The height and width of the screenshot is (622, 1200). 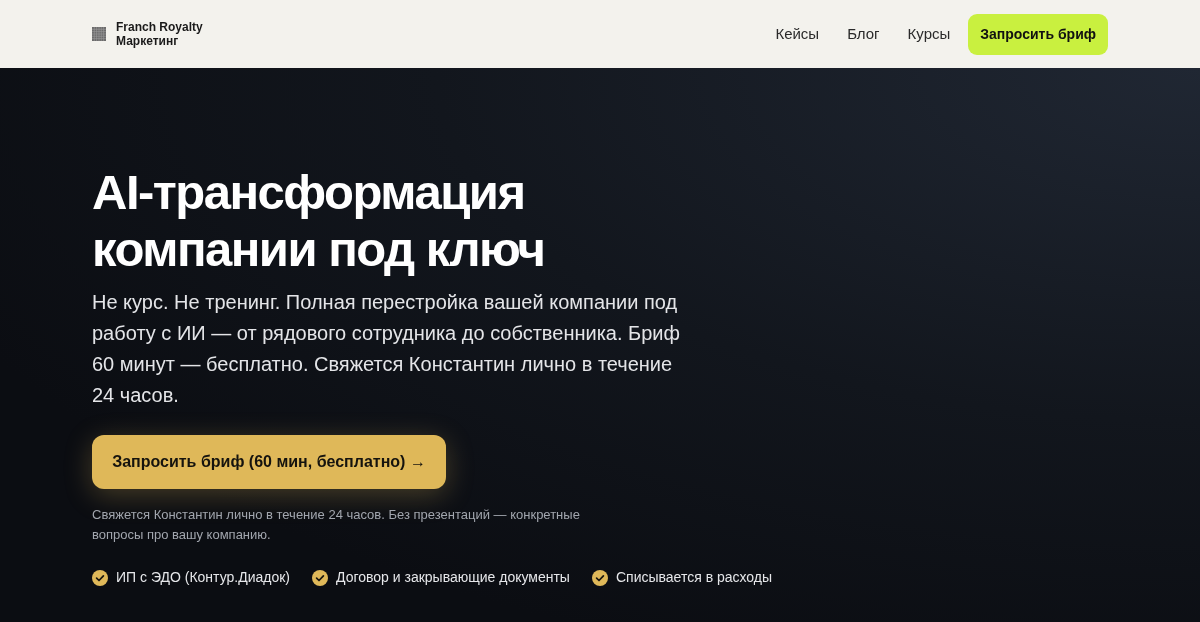 I want to click on nav-link: Кейсы, so click(x=797, y=34).